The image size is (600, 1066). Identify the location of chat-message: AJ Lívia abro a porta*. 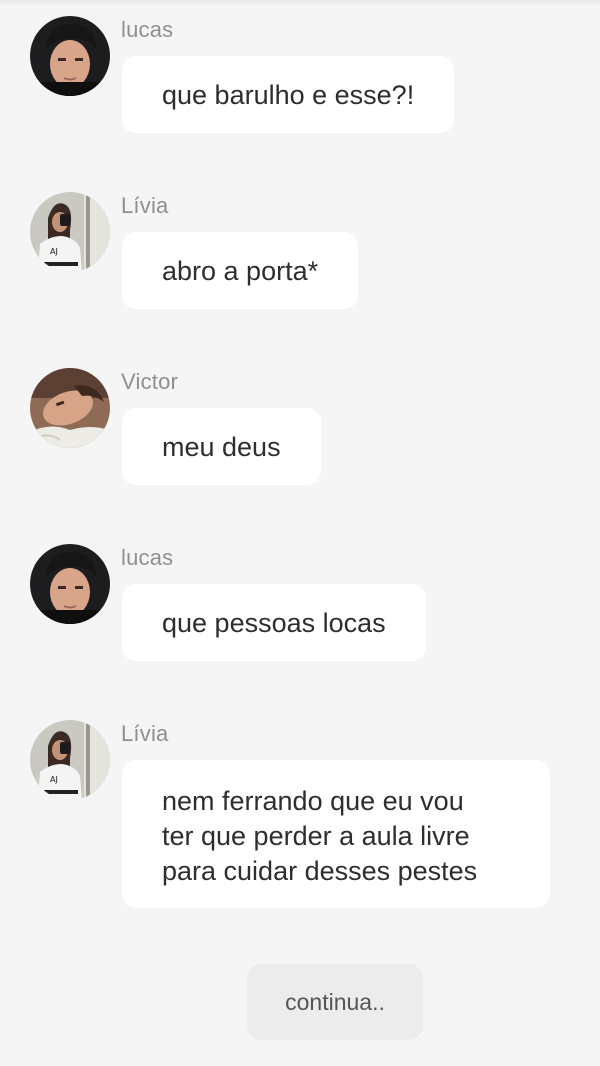
(300, 252).